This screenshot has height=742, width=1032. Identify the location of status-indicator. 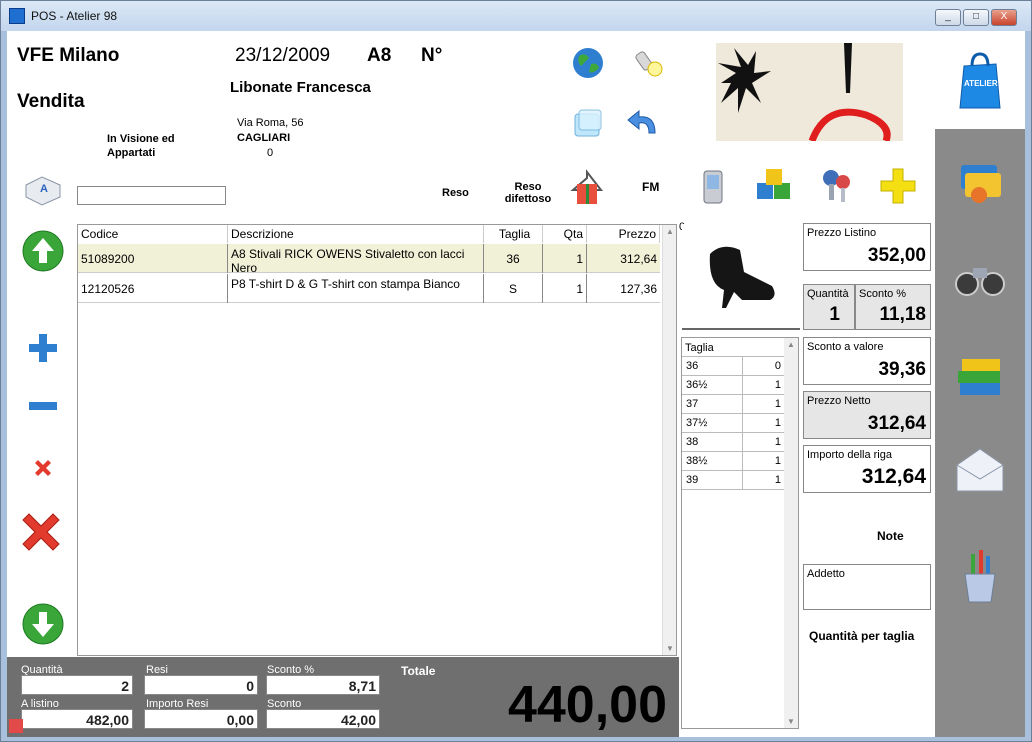
(16, 726).